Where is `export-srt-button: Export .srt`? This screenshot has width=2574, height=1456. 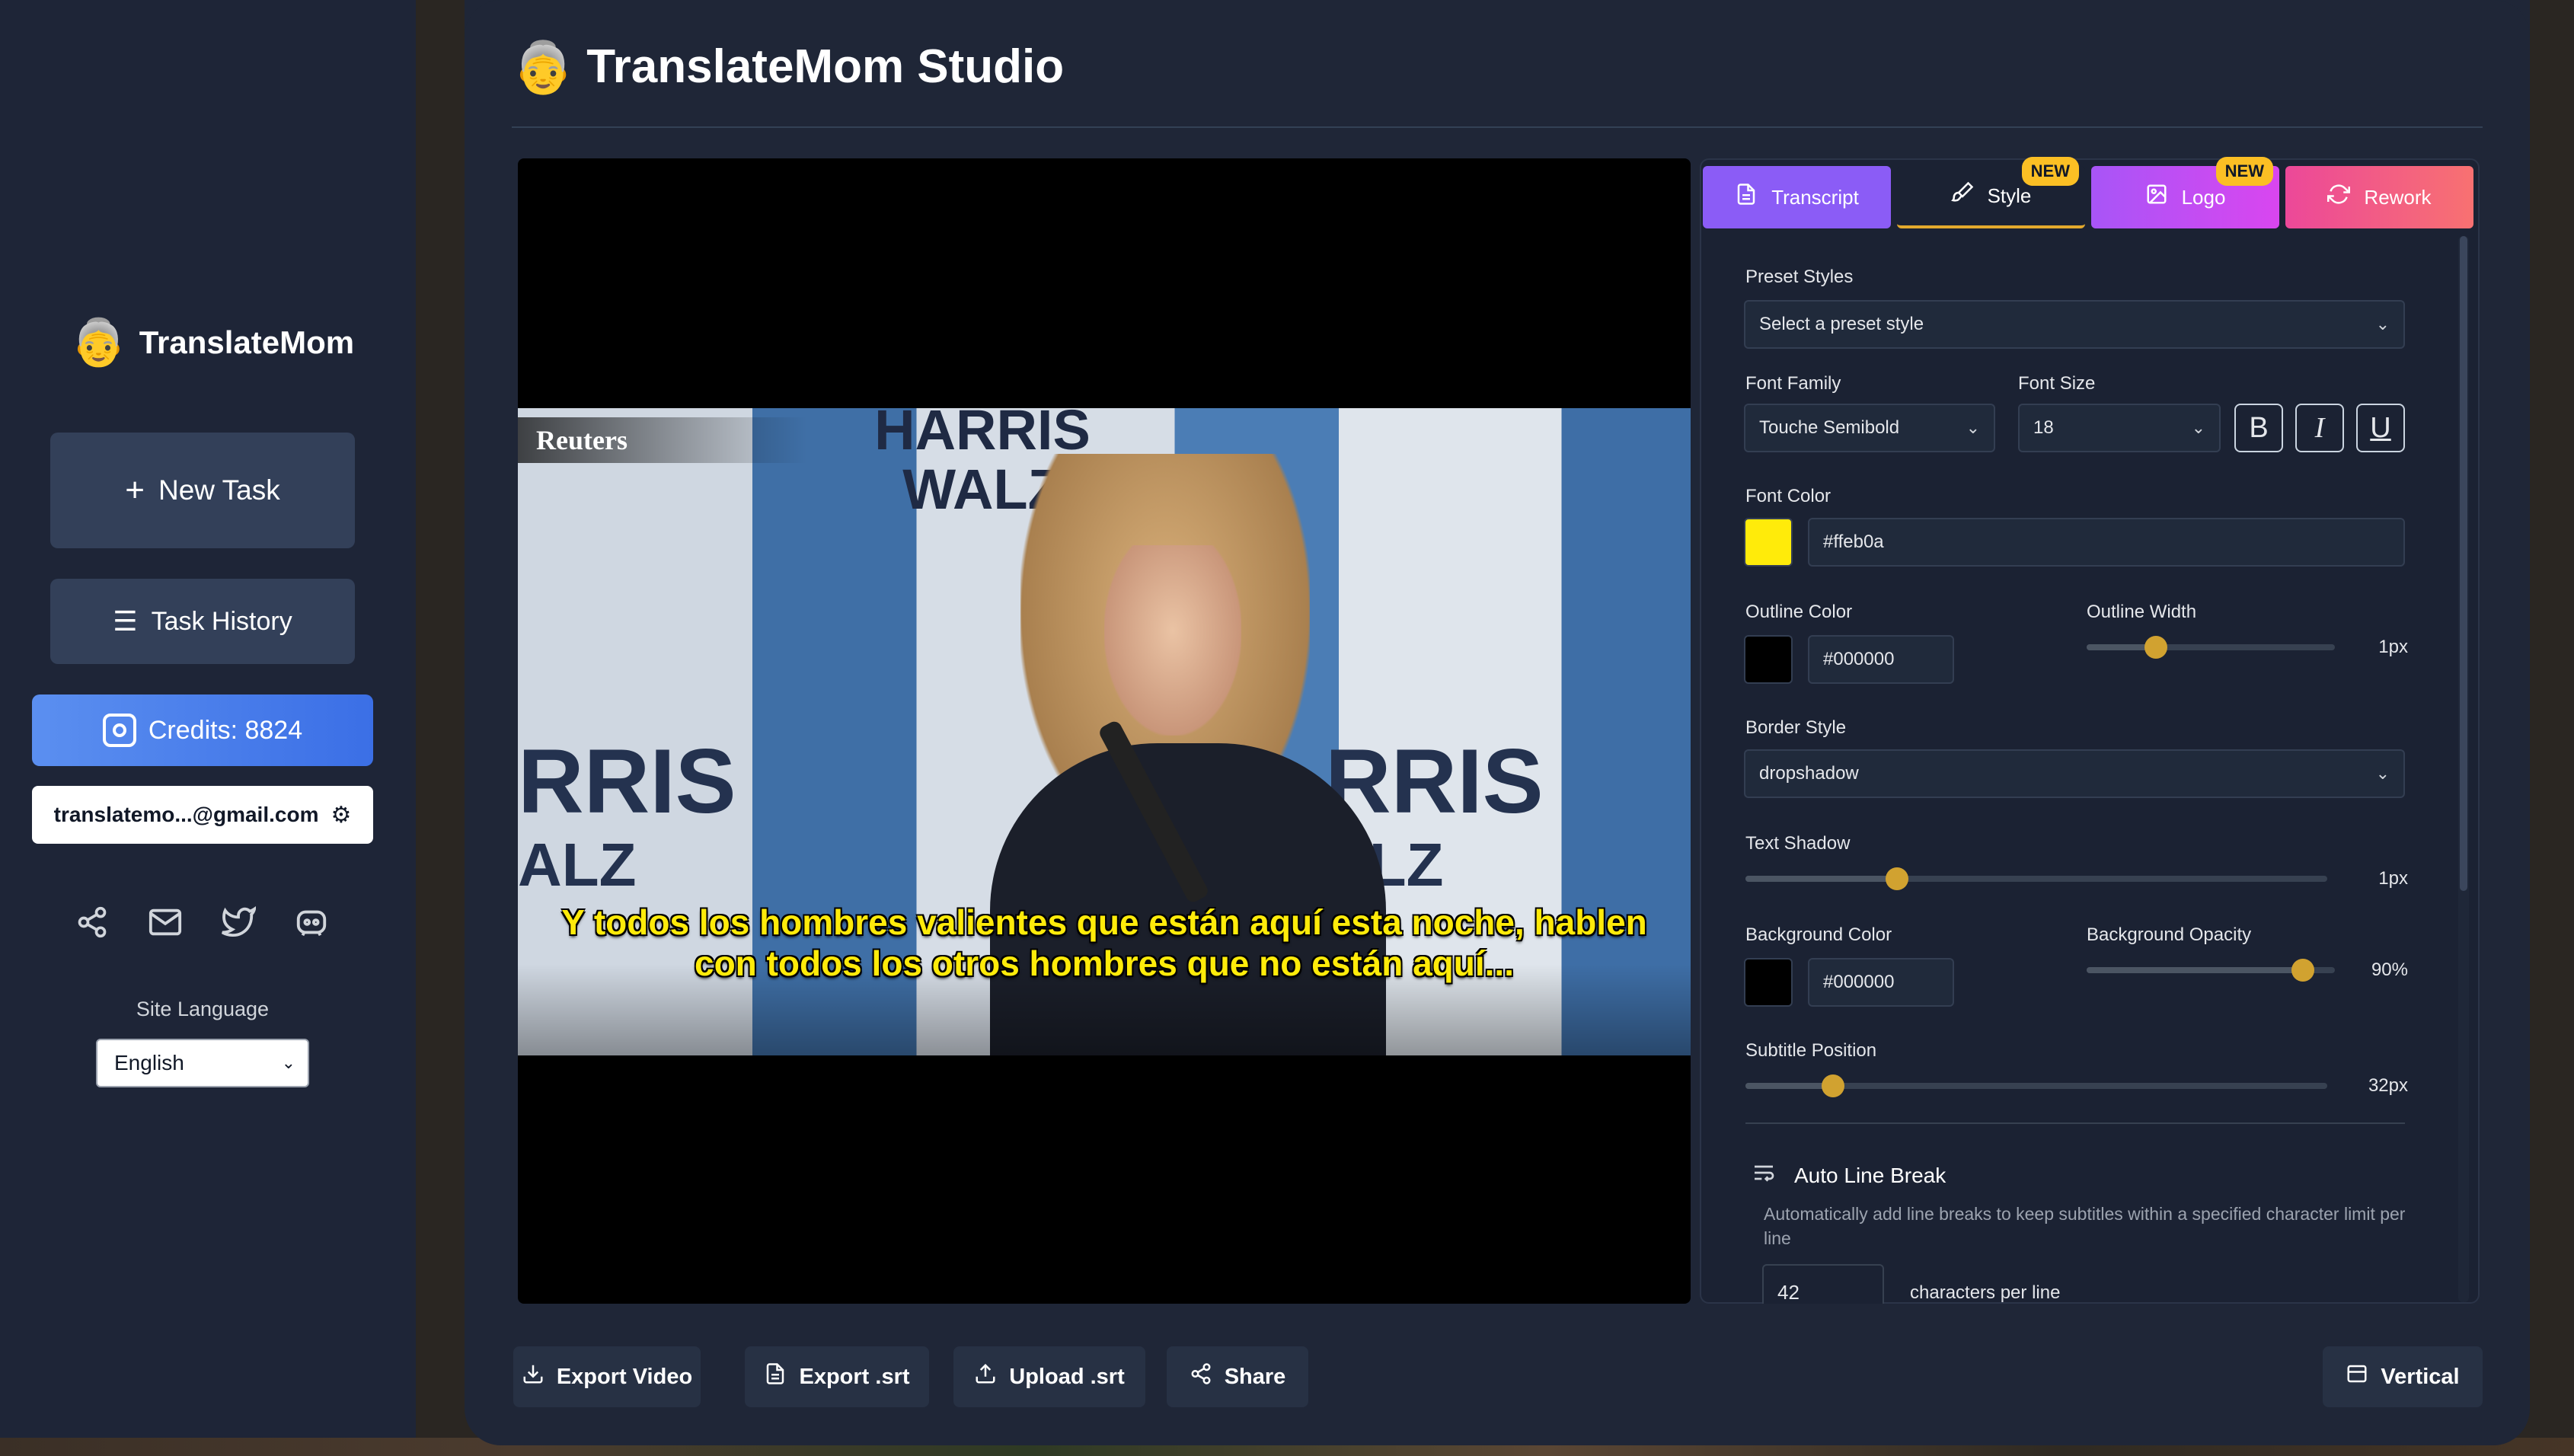
export-srt-button: Export .srt is located at coordinates (837, 1376).